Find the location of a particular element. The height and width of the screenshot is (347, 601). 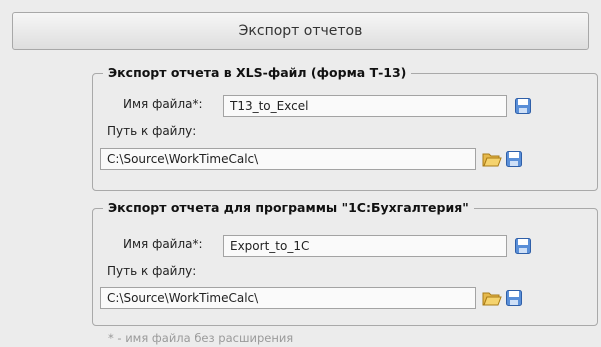

1c-file-name-input is located at coordinates (365, 246).